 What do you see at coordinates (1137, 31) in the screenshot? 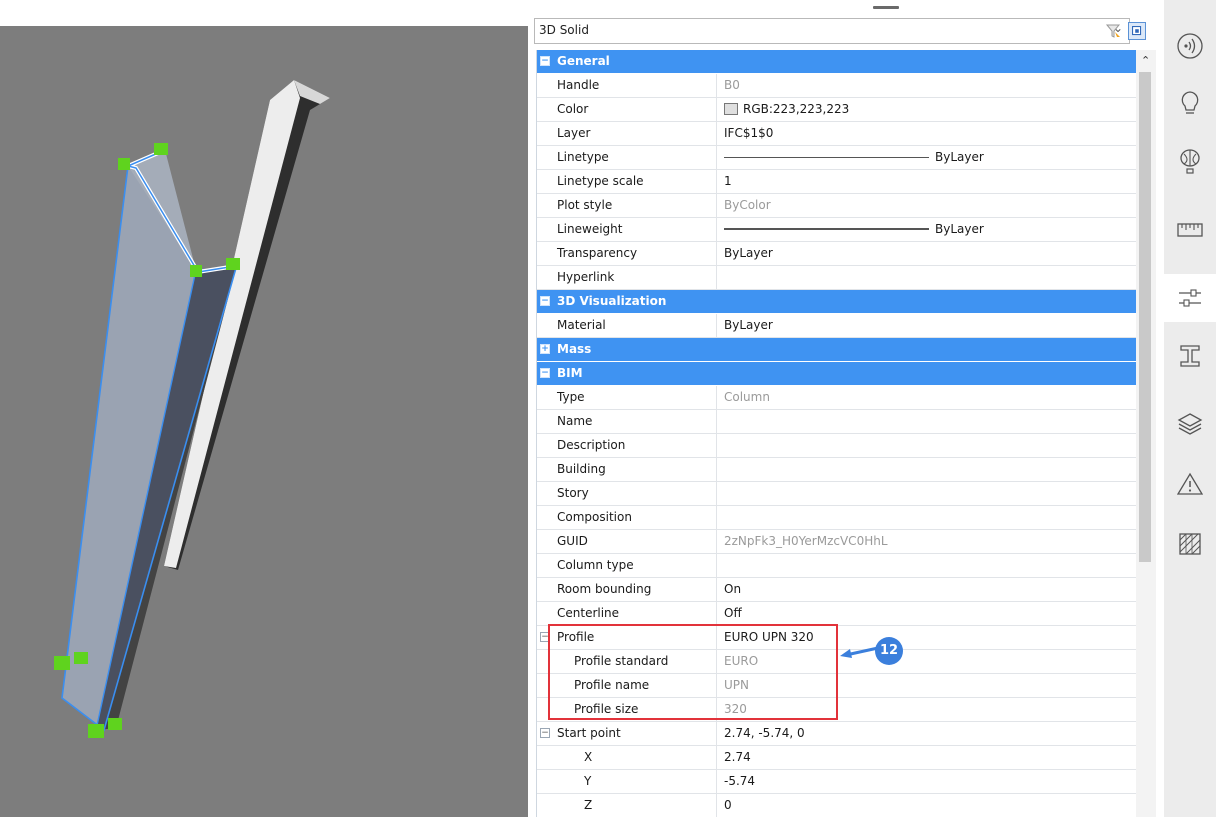
I see `toggle-pickadd-icon` at bounding box center [1137, 31].